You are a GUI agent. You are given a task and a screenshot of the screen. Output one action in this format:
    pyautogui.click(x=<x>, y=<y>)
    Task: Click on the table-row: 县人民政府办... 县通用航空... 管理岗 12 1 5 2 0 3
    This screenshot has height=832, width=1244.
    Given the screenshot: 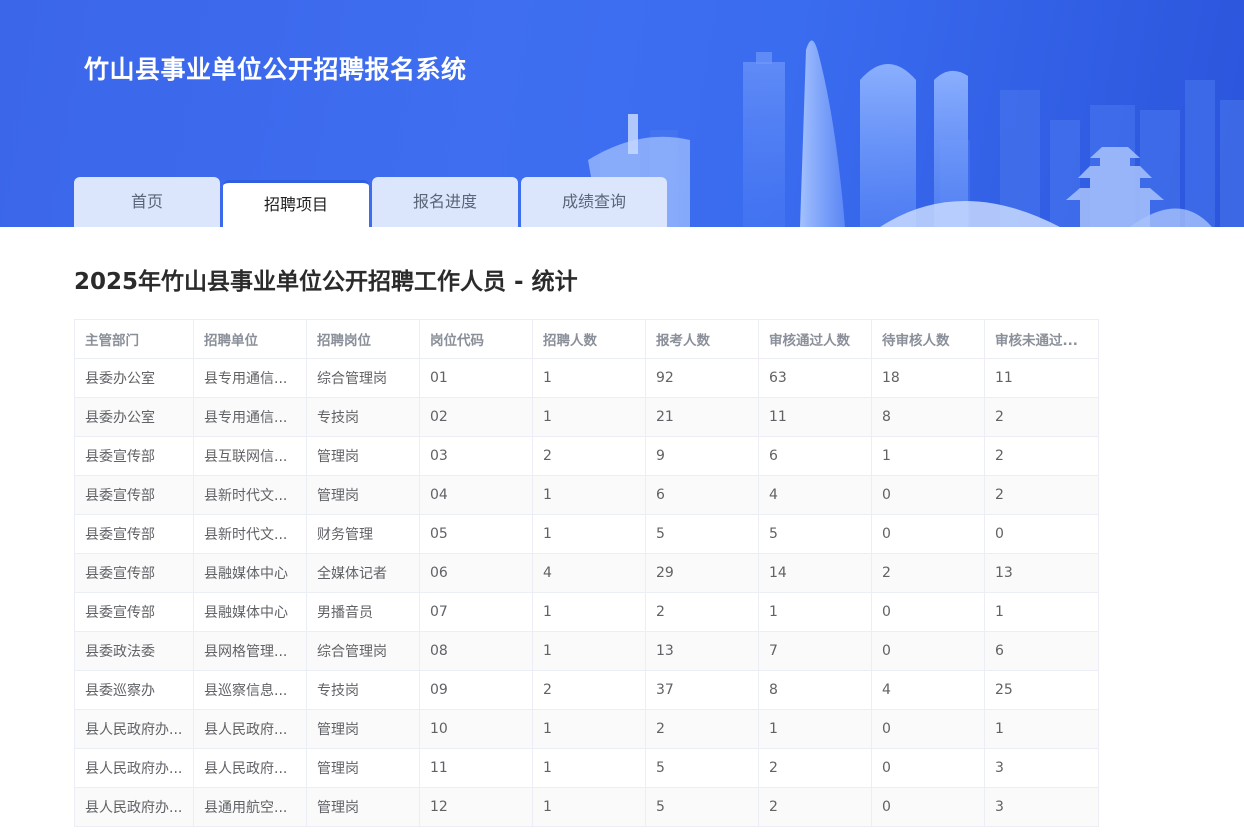 What is the action you would take?
    pyautogui.click(x=586, y=807)
    